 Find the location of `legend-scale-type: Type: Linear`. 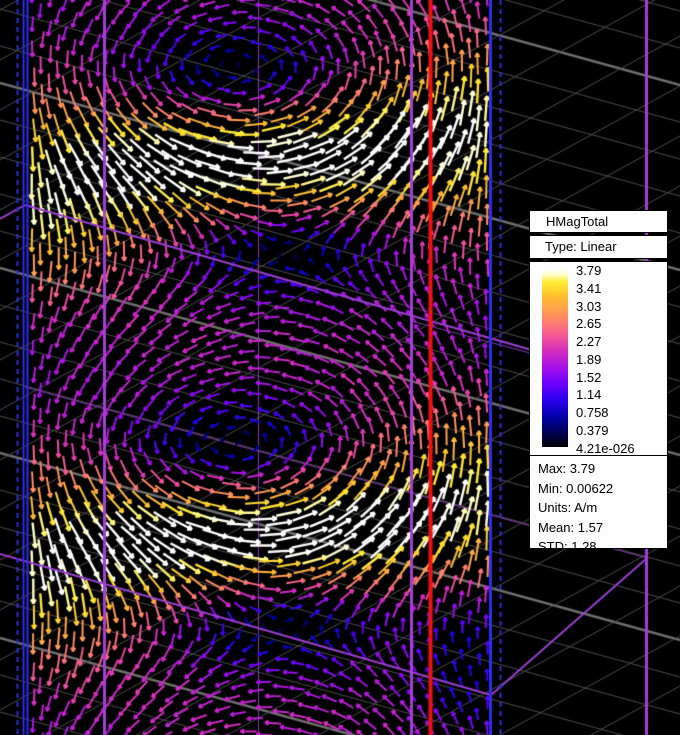

legend-scale-type: Type: Linear is located at coordinates (581, 246).